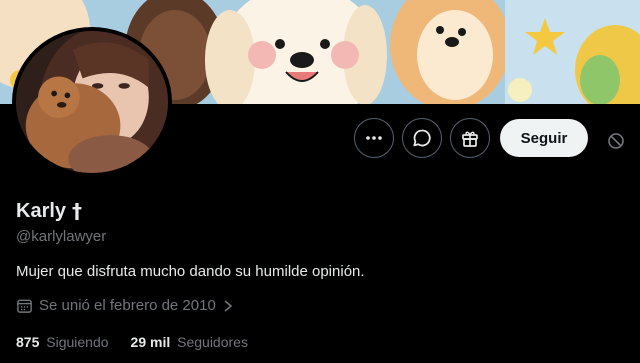 This screenshot has height=363, width=640. What do you see at coordinates (77, 342) in the screenshot?
I see `following-label: Siguiendo` at bounding box center [77, 342].